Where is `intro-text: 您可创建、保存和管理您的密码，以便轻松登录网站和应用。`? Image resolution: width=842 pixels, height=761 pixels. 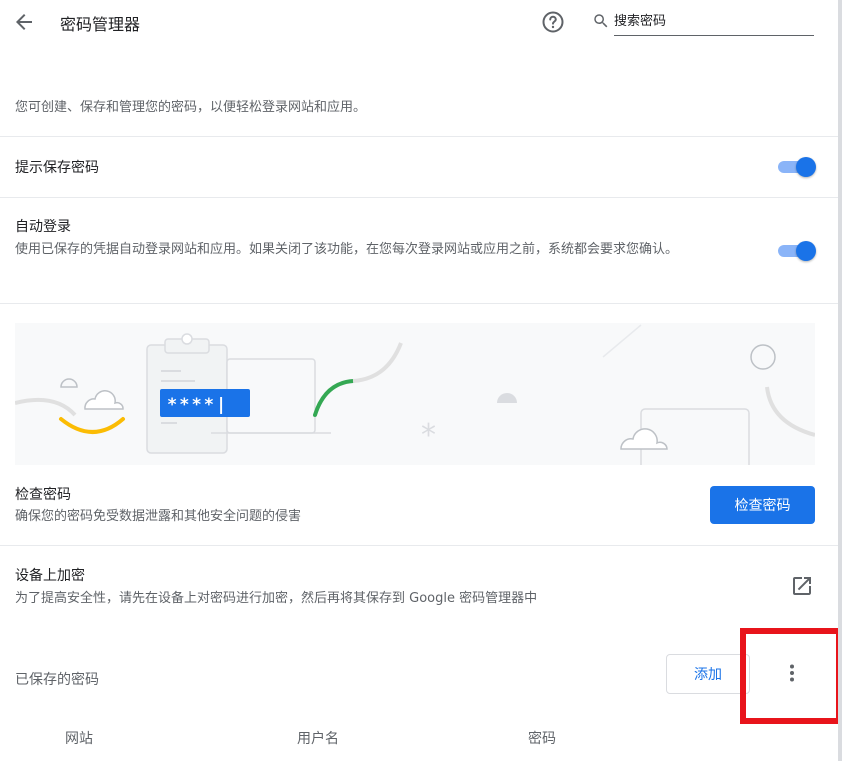
intro-text: 您可创建、保存和管理您的密码，以便轻松登录网站和应用。 is located at coordinates (191, 107).